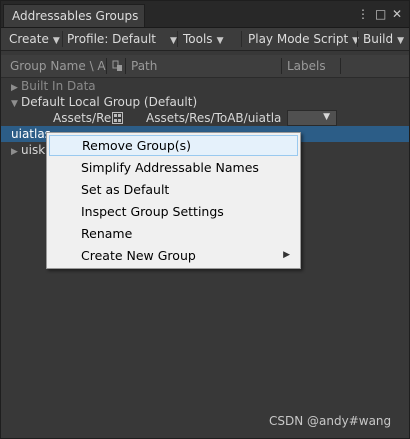 The image size is (410, 439). Describe the element at coordinates (173, 145) in the screenshot. I see `menu-item-remove-groups: Remove Group(s)` at that location.